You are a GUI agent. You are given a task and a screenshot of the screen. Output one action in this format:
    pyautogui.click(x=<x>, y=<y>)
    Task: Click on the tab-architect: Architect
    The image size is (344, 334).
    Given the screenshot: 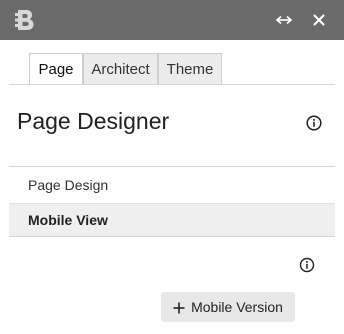 What is the action you would take?
    pyautogui.click(x=120, y=68)
    